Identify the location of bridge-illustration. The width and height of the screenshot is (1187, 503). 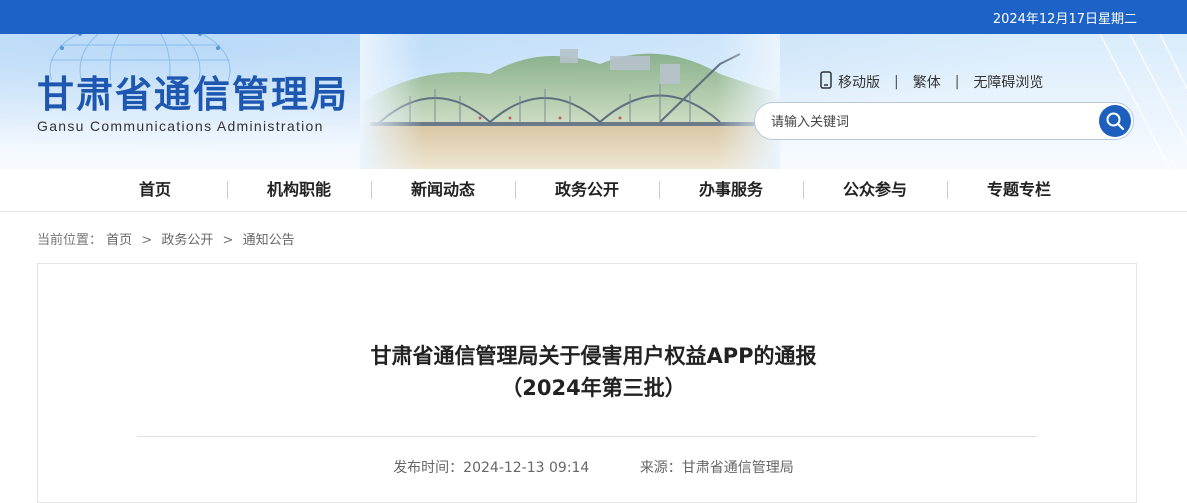
(570, 101).